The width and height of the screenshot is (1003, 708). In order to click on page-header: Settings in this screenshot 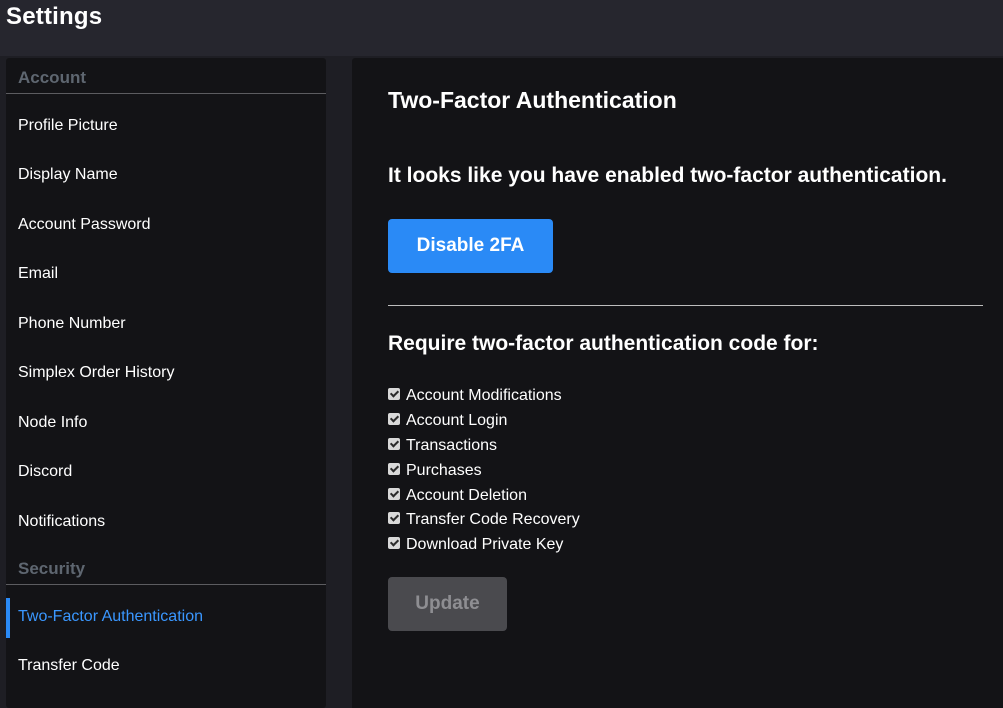, I will do `click(501, 28)`.